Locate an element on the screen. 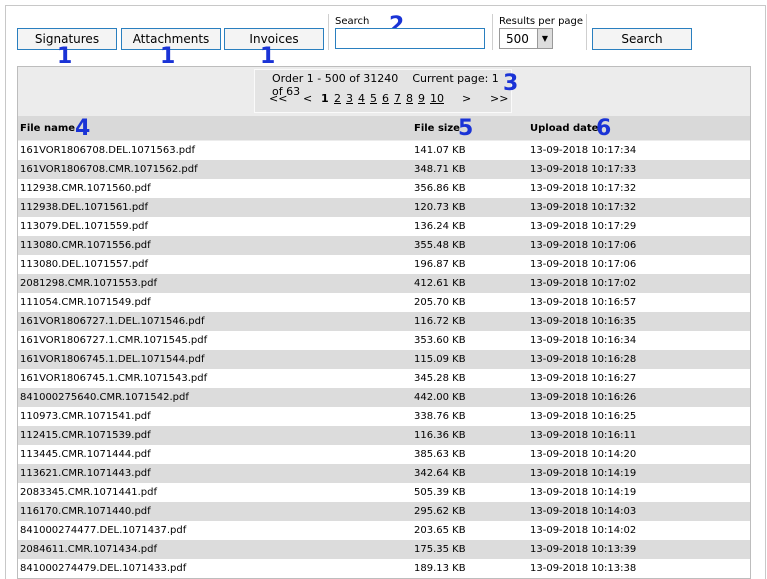  file-size-cell: 141.07 KB is located at coordinates (440, 150).